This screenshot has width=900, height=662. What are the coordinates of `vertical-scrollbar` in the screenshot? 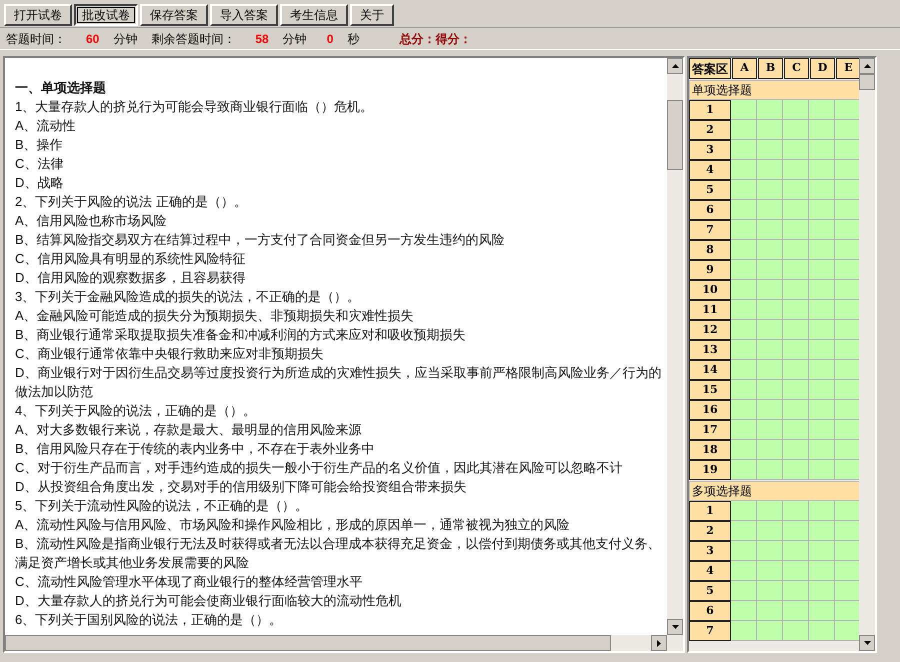 It's located at (675, 346).